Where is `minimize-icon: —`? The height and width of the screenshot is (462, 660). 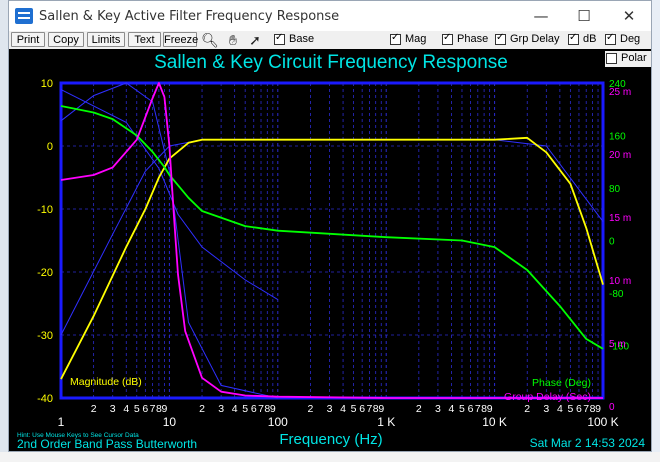
minimize-icon: — is located at coordinates (541, 16).